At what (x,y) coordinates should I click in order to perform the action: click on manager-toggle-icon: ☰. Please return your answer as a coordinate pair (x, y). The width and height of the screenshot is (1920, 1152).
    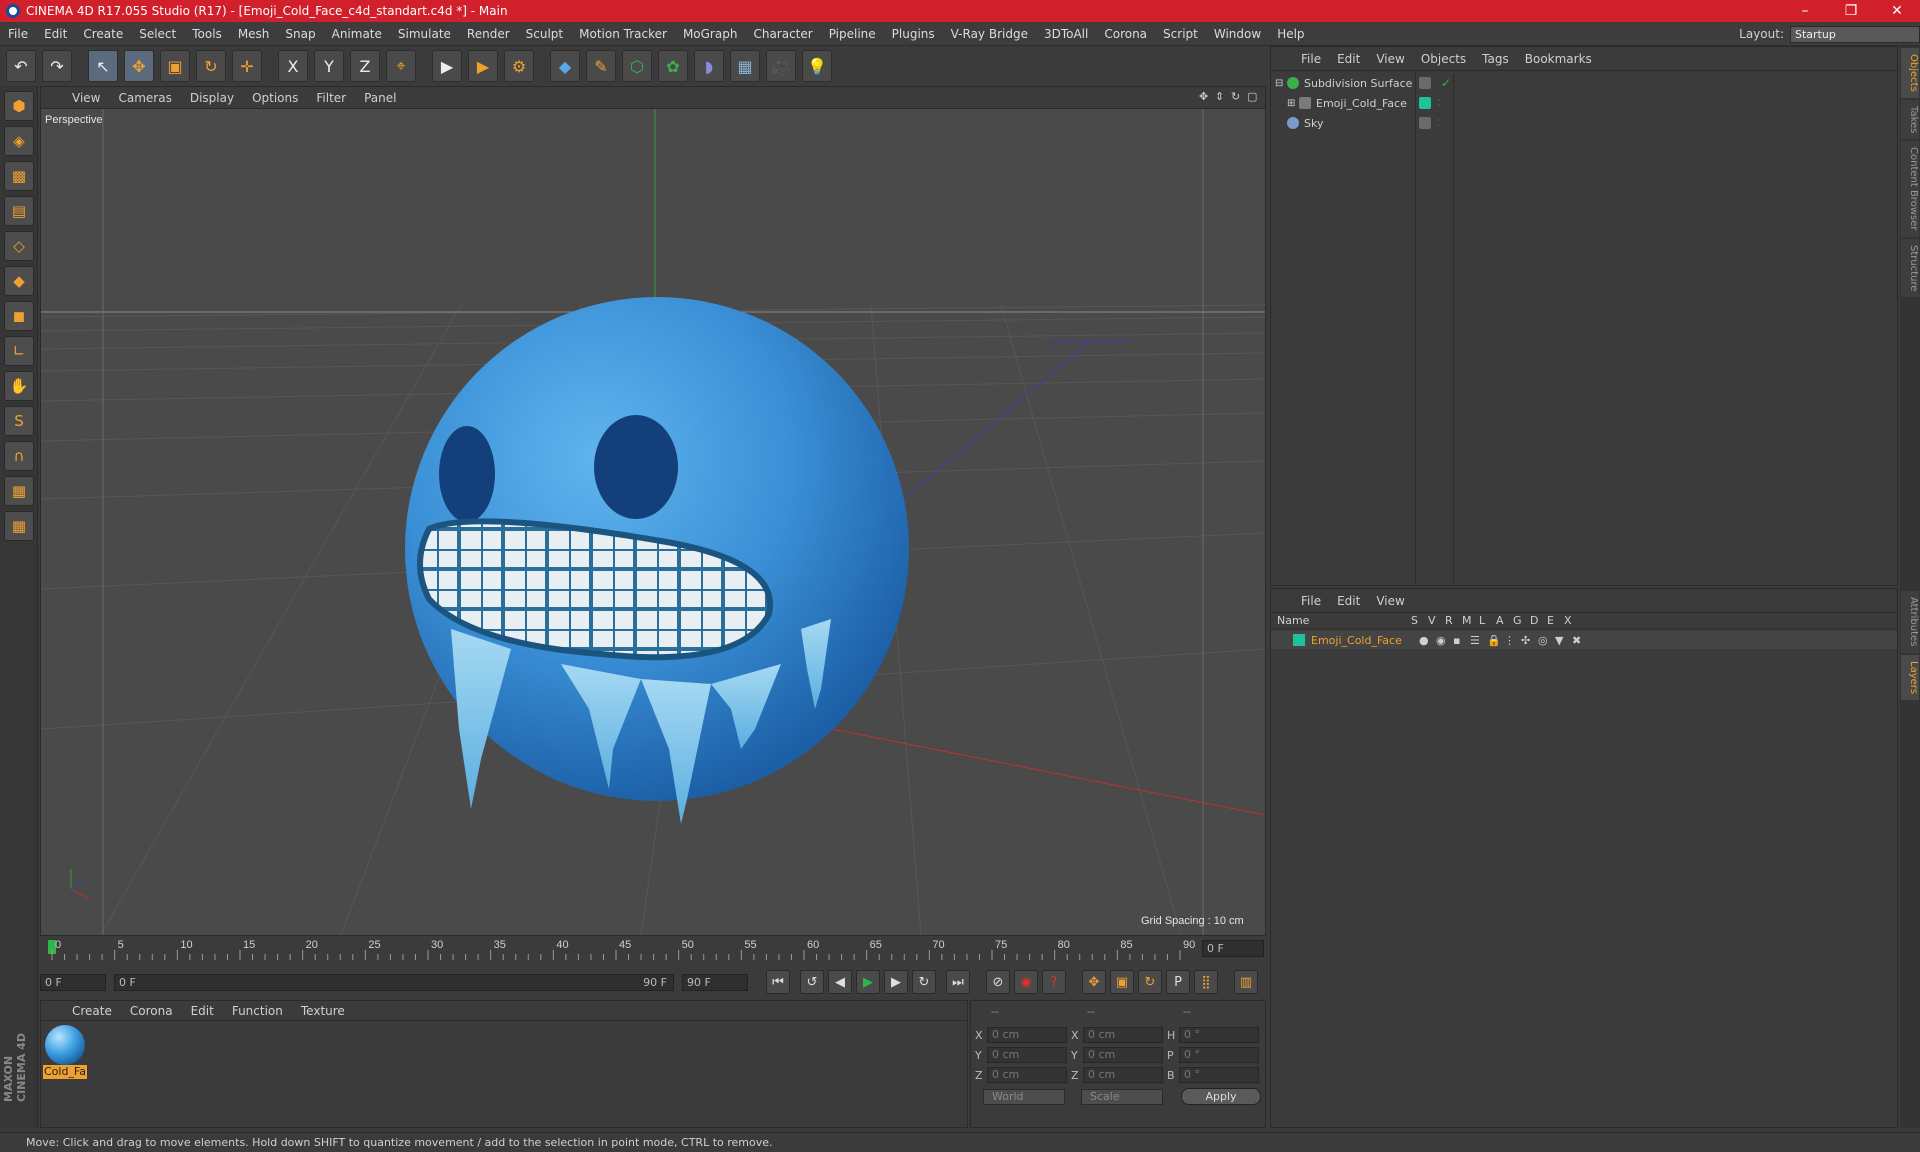
    Looking at the image, I should click on (1478, 640).